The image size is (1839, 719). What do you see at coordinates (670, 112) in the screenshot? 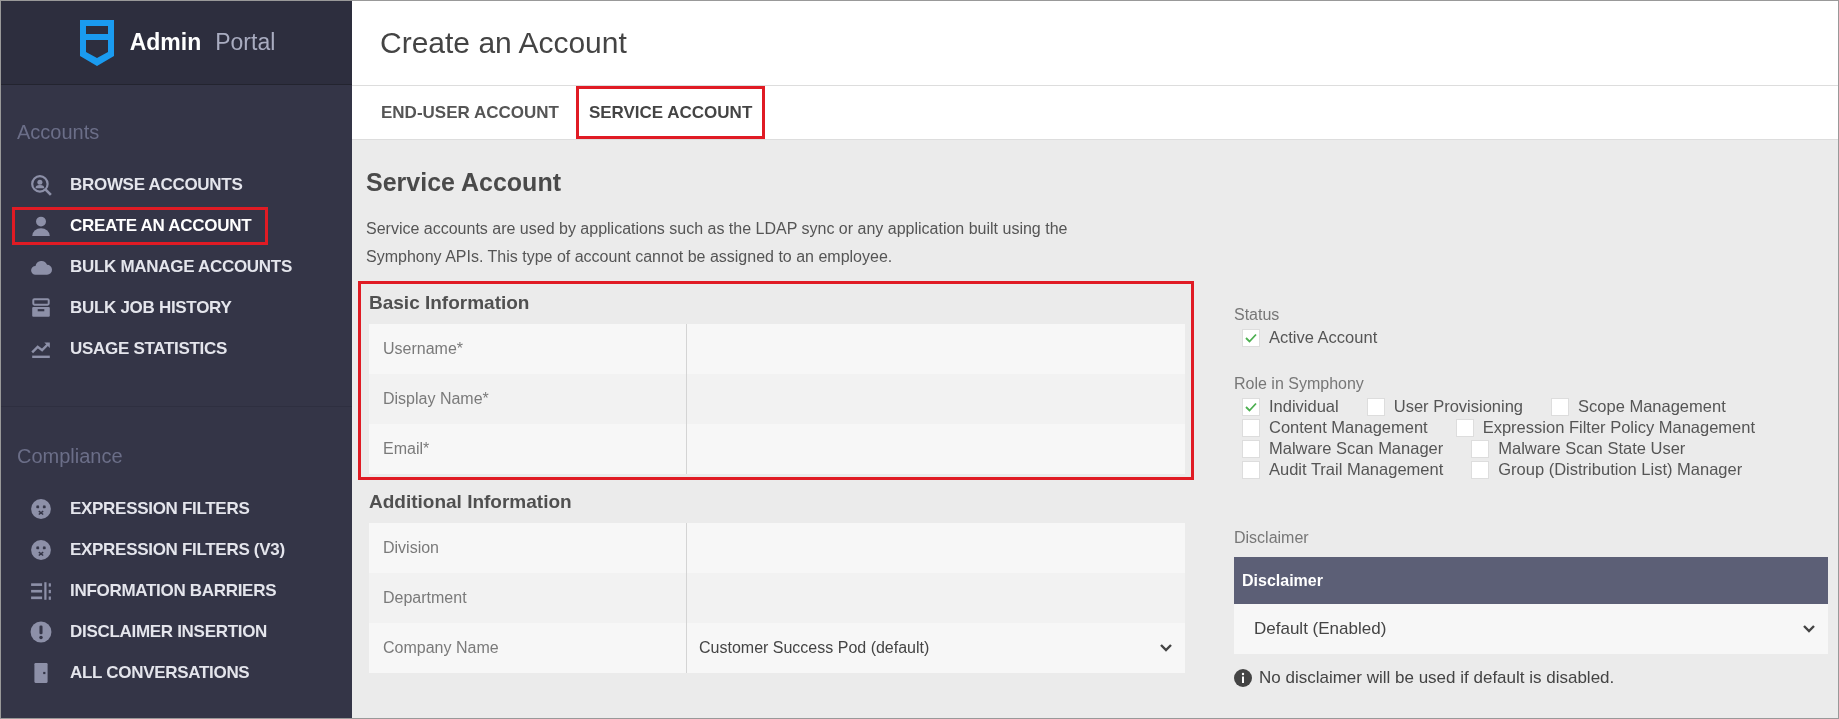
I see `tab: SERVICE ACCOUNT` at bounding box center [670, 112].